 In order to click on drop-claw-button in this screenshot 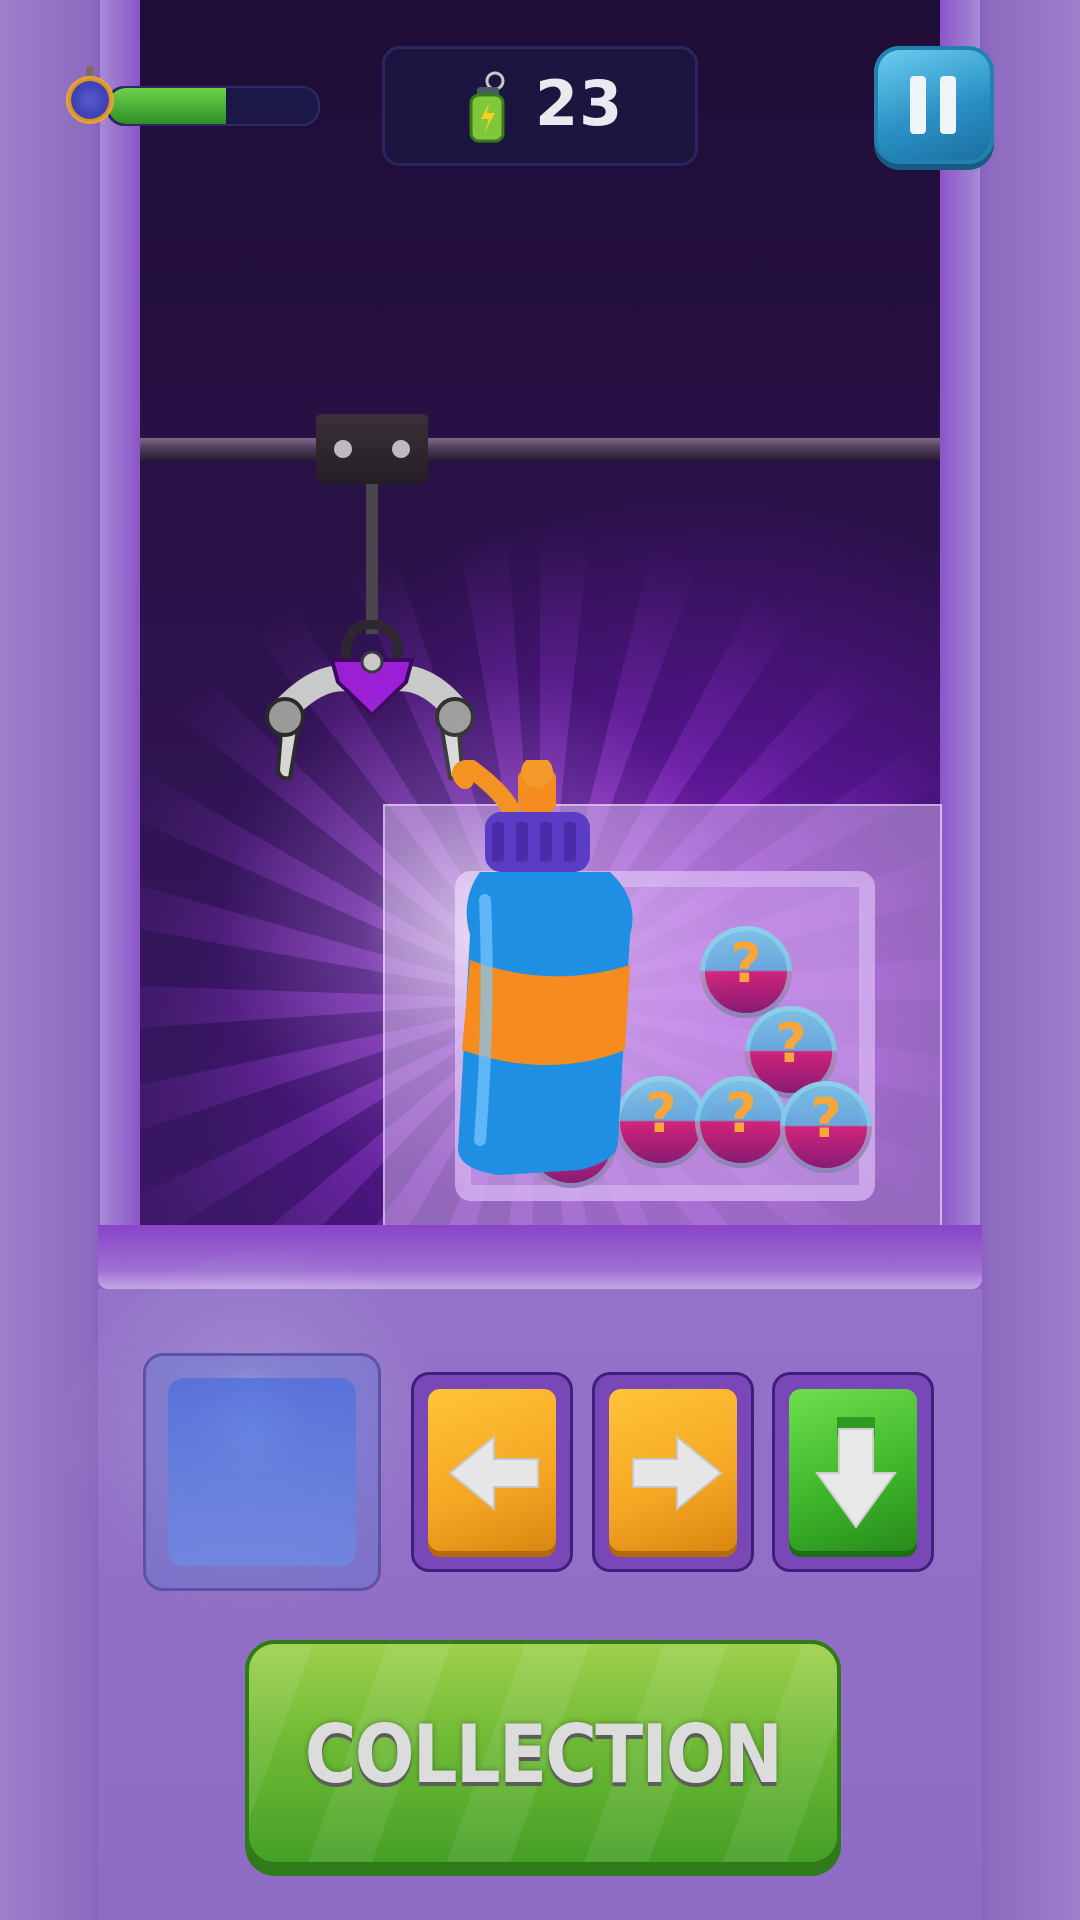, I will do `click(853, 1470)`.